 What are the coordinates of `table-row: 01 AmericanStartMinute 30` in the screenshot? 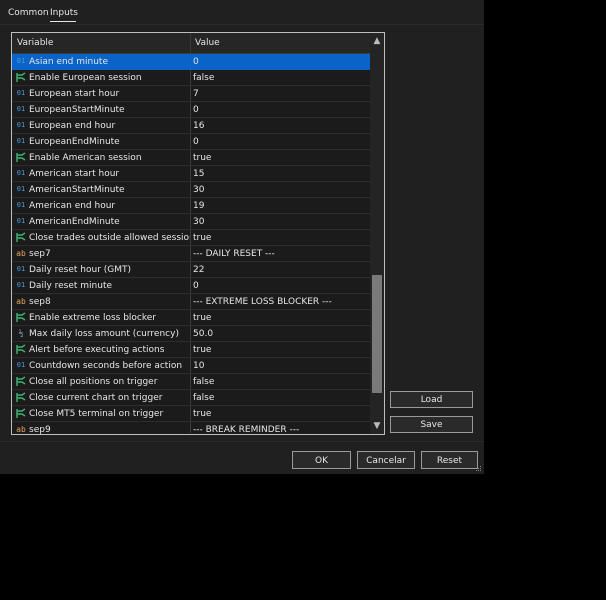 It's located at (191, 190).